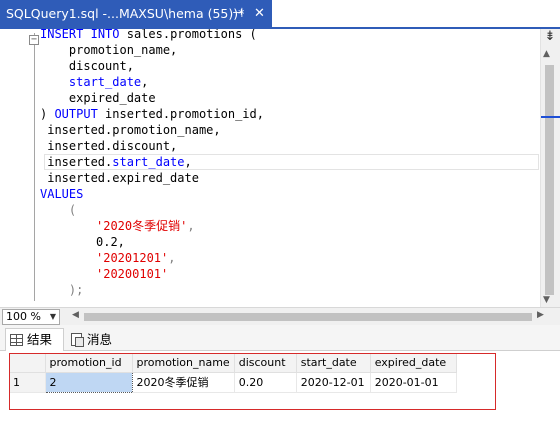 The height and width of the screenshot is (434, 560). I want to click on code-line: INSERT INTO sales.promotions (, so click(148, 35).